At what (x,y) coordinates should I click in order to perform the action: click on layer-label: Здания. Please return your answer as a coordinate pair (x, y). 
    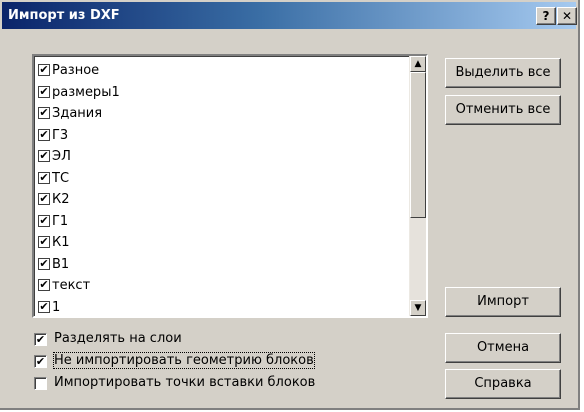
    Looking at the image, I should click on (77, 113).